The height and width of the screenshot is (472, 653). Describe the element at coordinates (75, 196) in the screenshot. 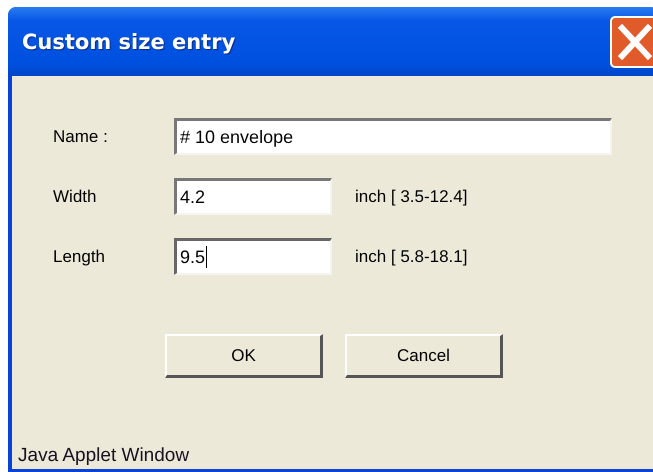

I see `field-label: Width` at that location.